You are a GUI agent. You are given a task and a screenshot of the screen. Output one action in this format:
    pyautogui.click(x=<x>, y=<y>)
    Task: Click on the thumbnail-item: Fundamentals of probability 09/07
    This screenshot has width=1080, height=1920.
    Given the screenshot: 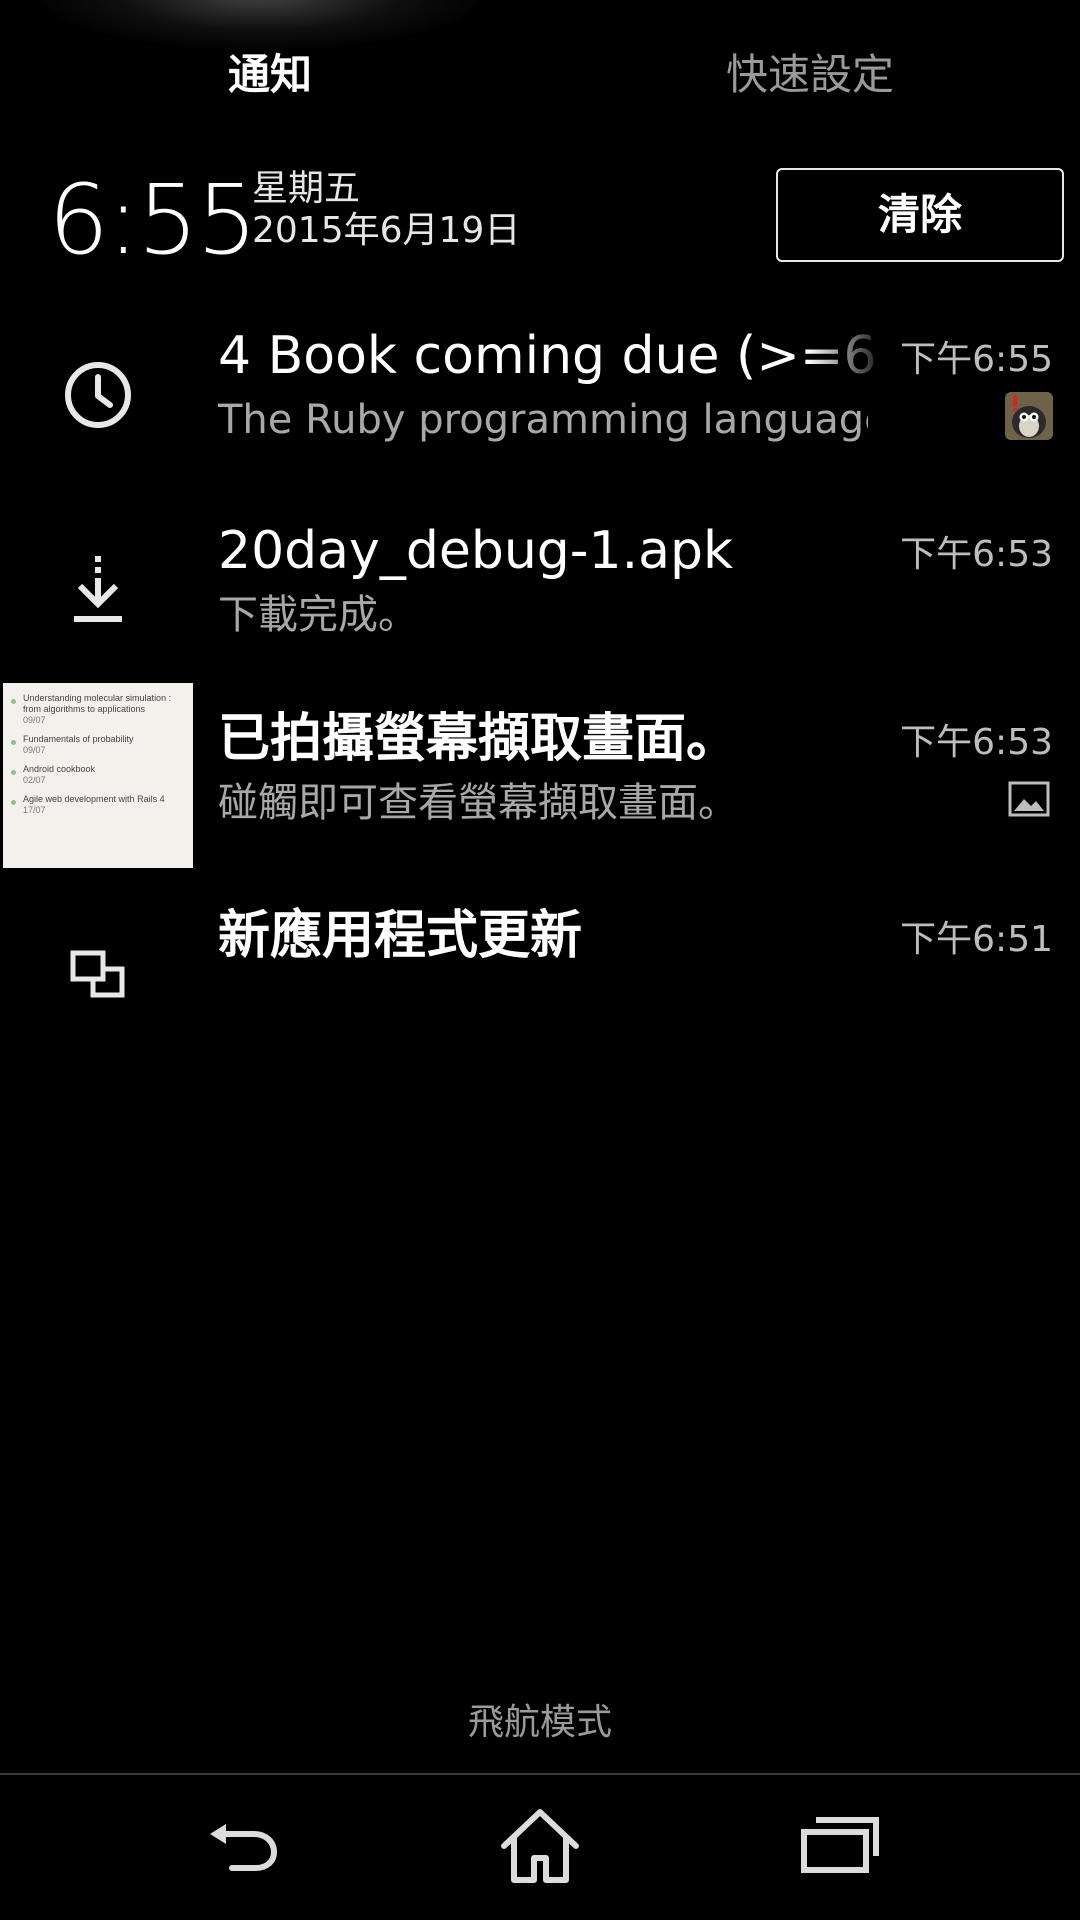 What is the action you would take?
    pyautogui.click(x=98, y=745)
    